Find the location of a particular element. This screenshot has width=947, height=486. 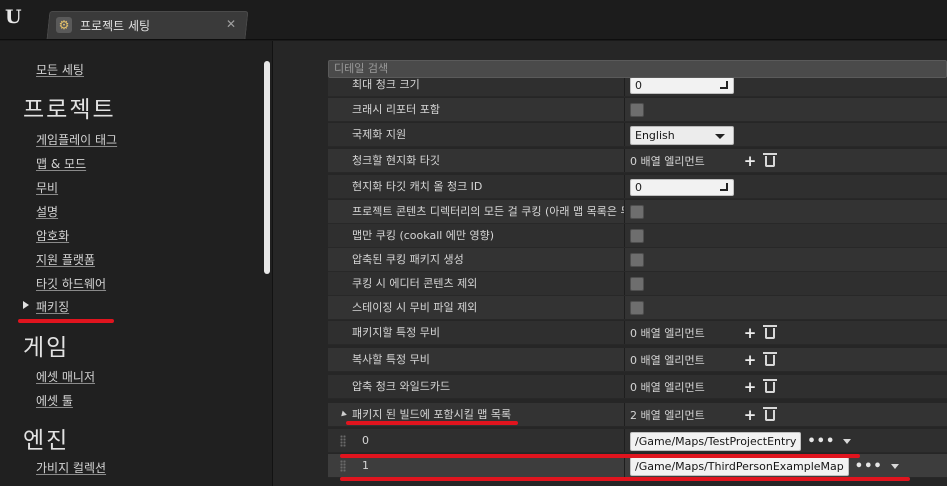

property-row: 패키지할 특정 무비 0 배열 엘리먼트 + is located at coordinates (637, 333).